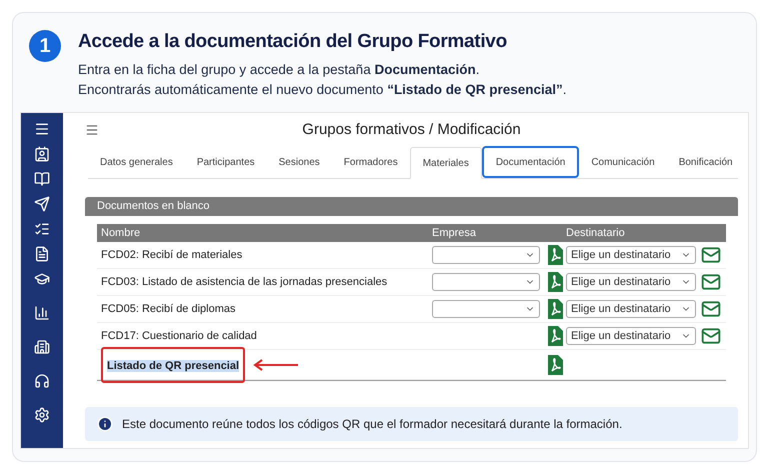 The height and width of the screenshot is (474, 765). I want to click on info-icon, so click(105, 424).